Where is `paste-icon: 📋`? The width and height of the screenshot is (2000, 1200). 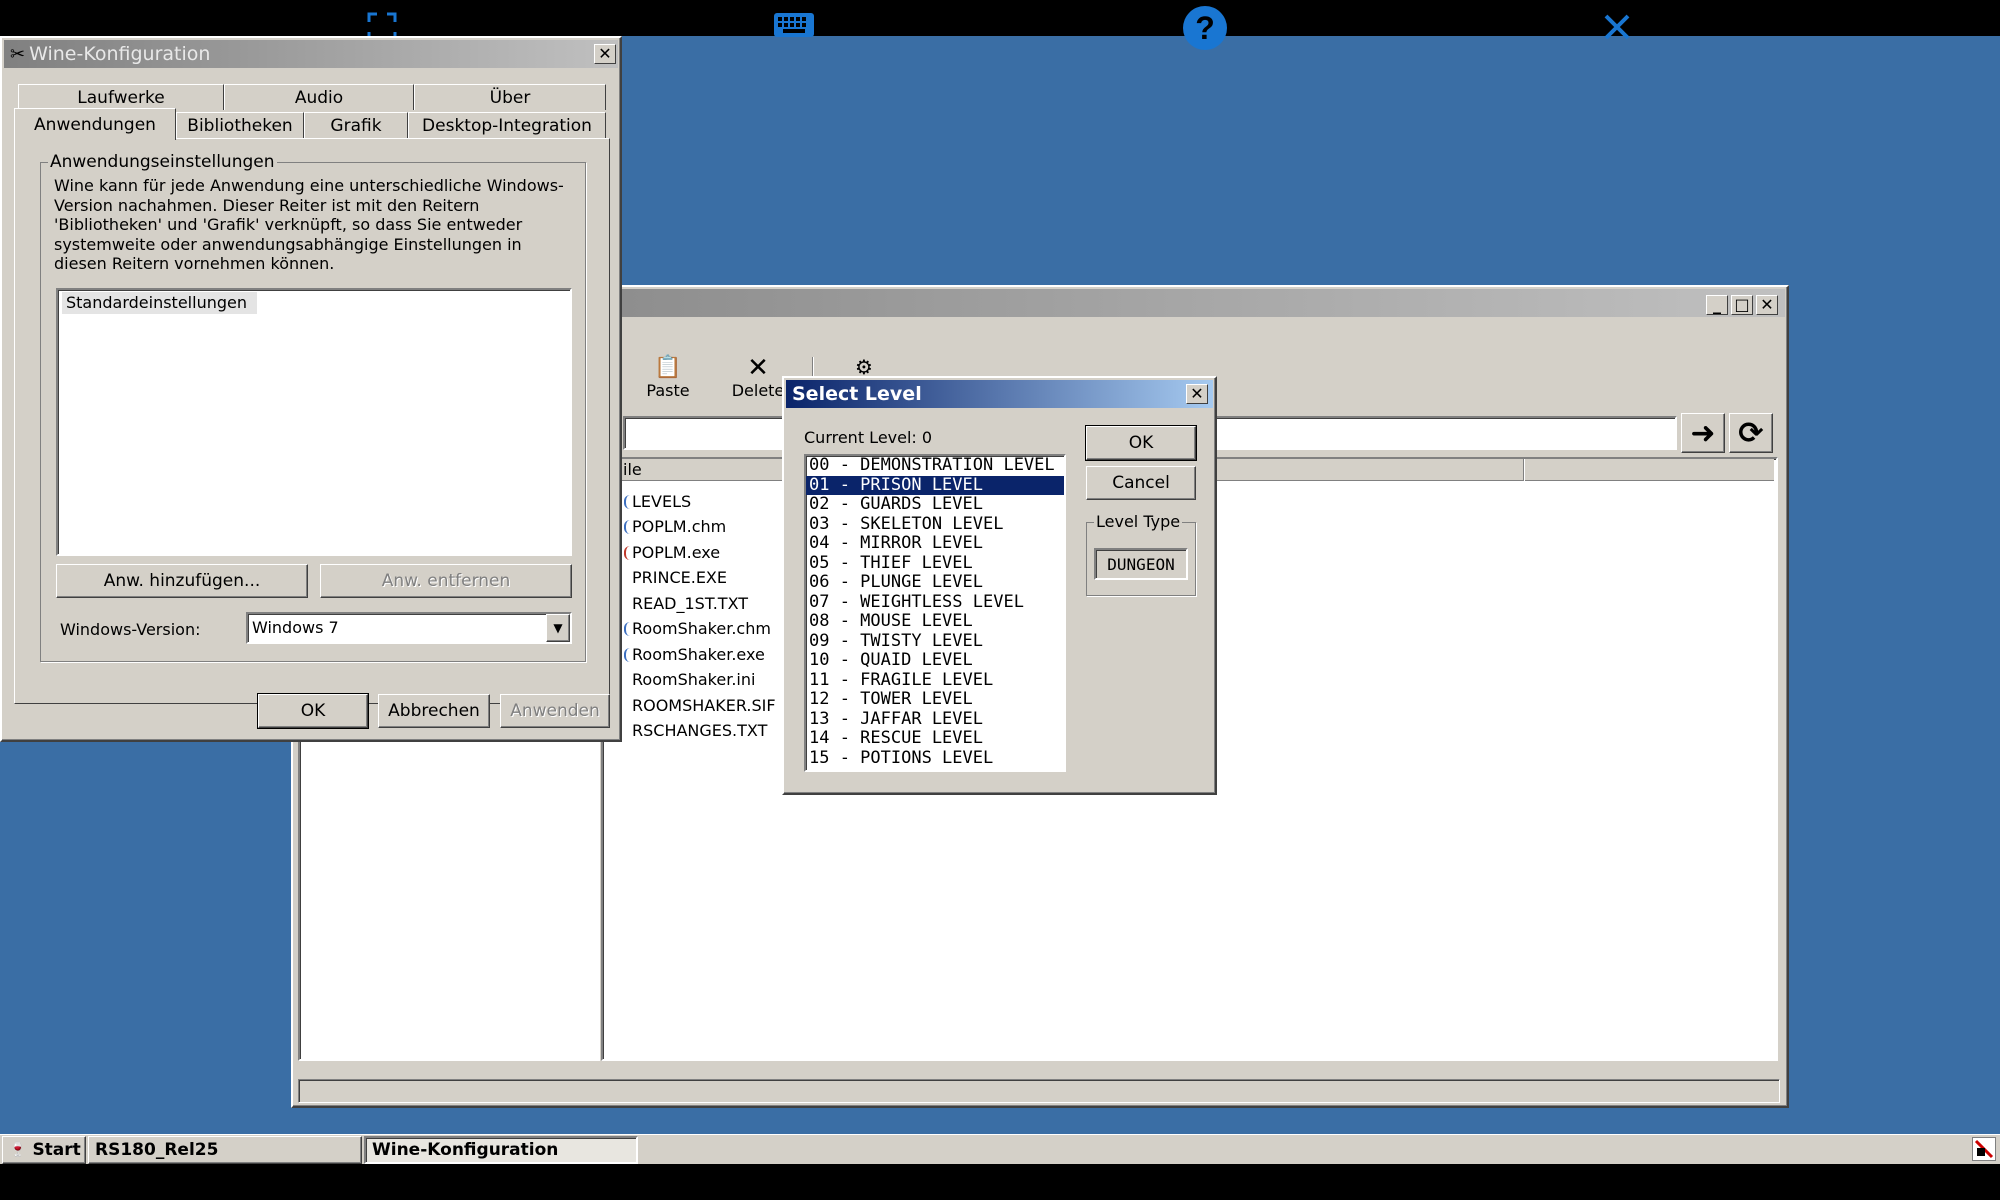 paste-icon: 📋 is located at coordinates (668, 367).